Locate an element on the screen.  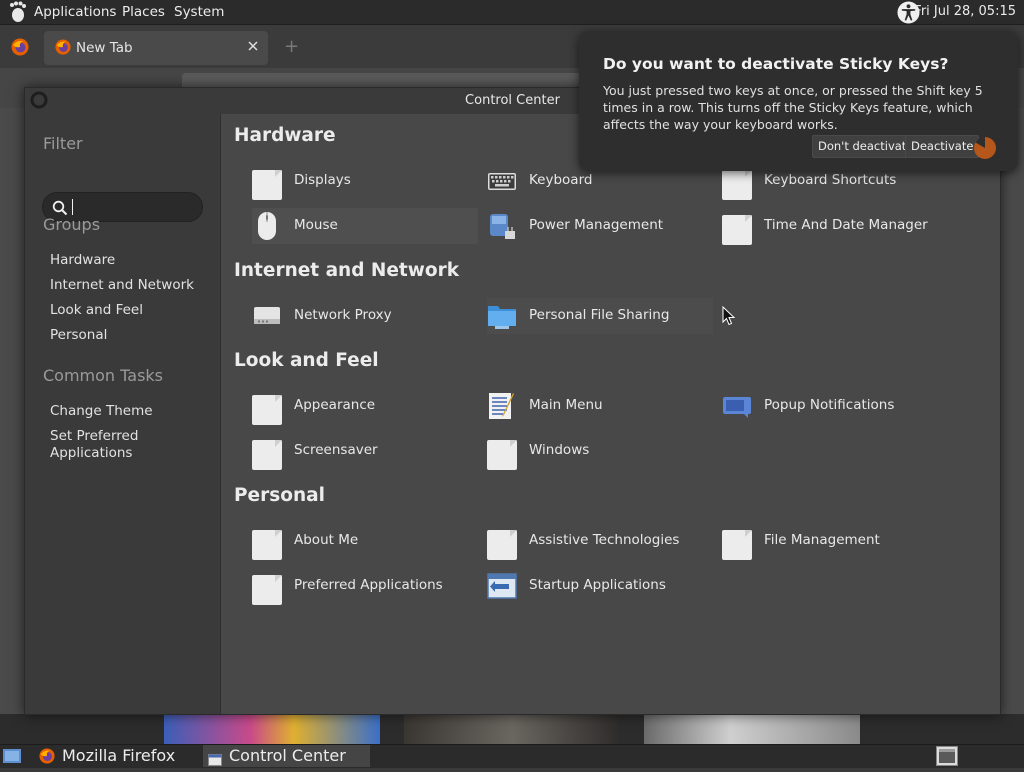
workspace-switcher-icon is located at coordinates (947, 756).